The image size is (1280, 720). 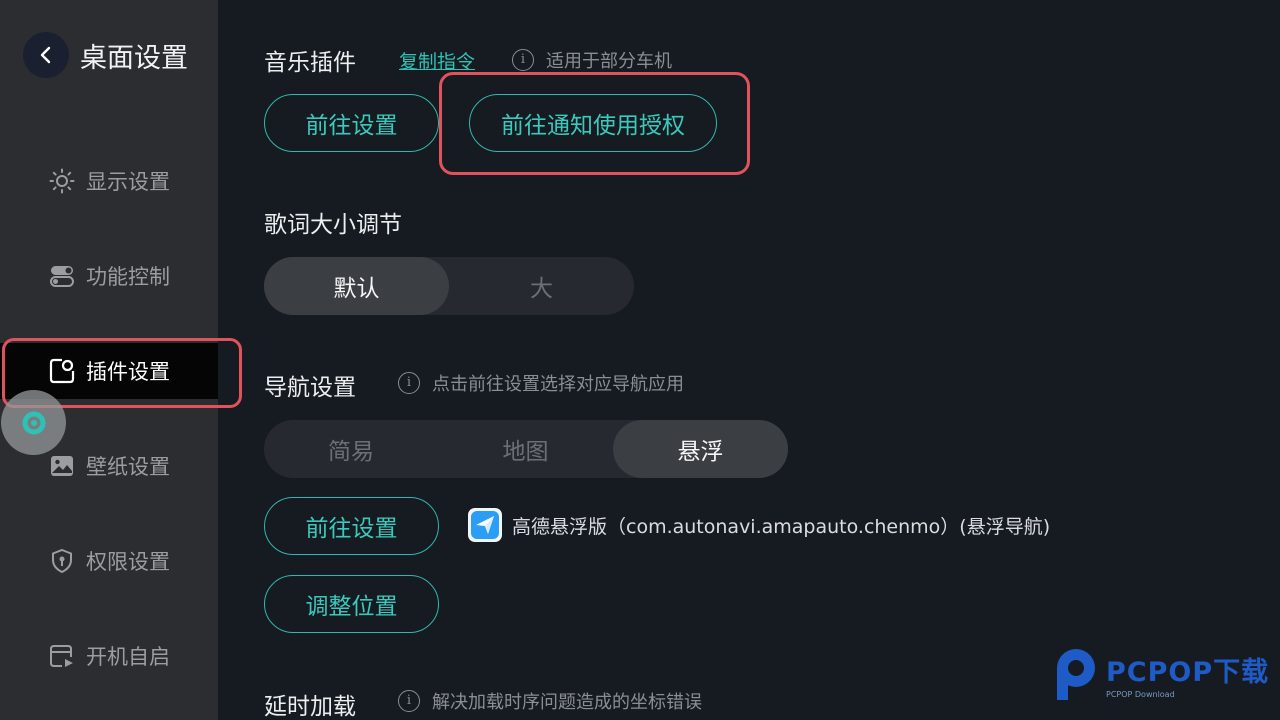 I want to click on sidebar-item-label: 壁纸设置, so click(x=128, y=467).